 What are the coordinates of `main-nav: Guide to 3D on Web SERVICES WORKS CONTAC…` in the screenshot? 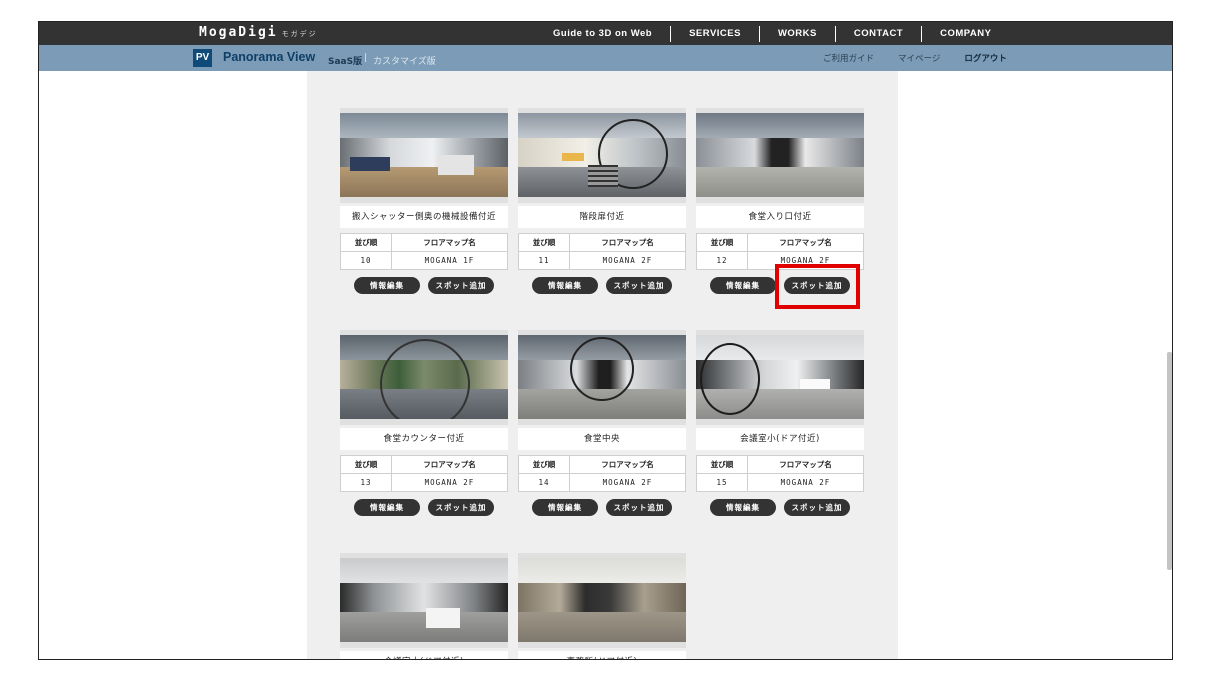 It's located at (772, 33).